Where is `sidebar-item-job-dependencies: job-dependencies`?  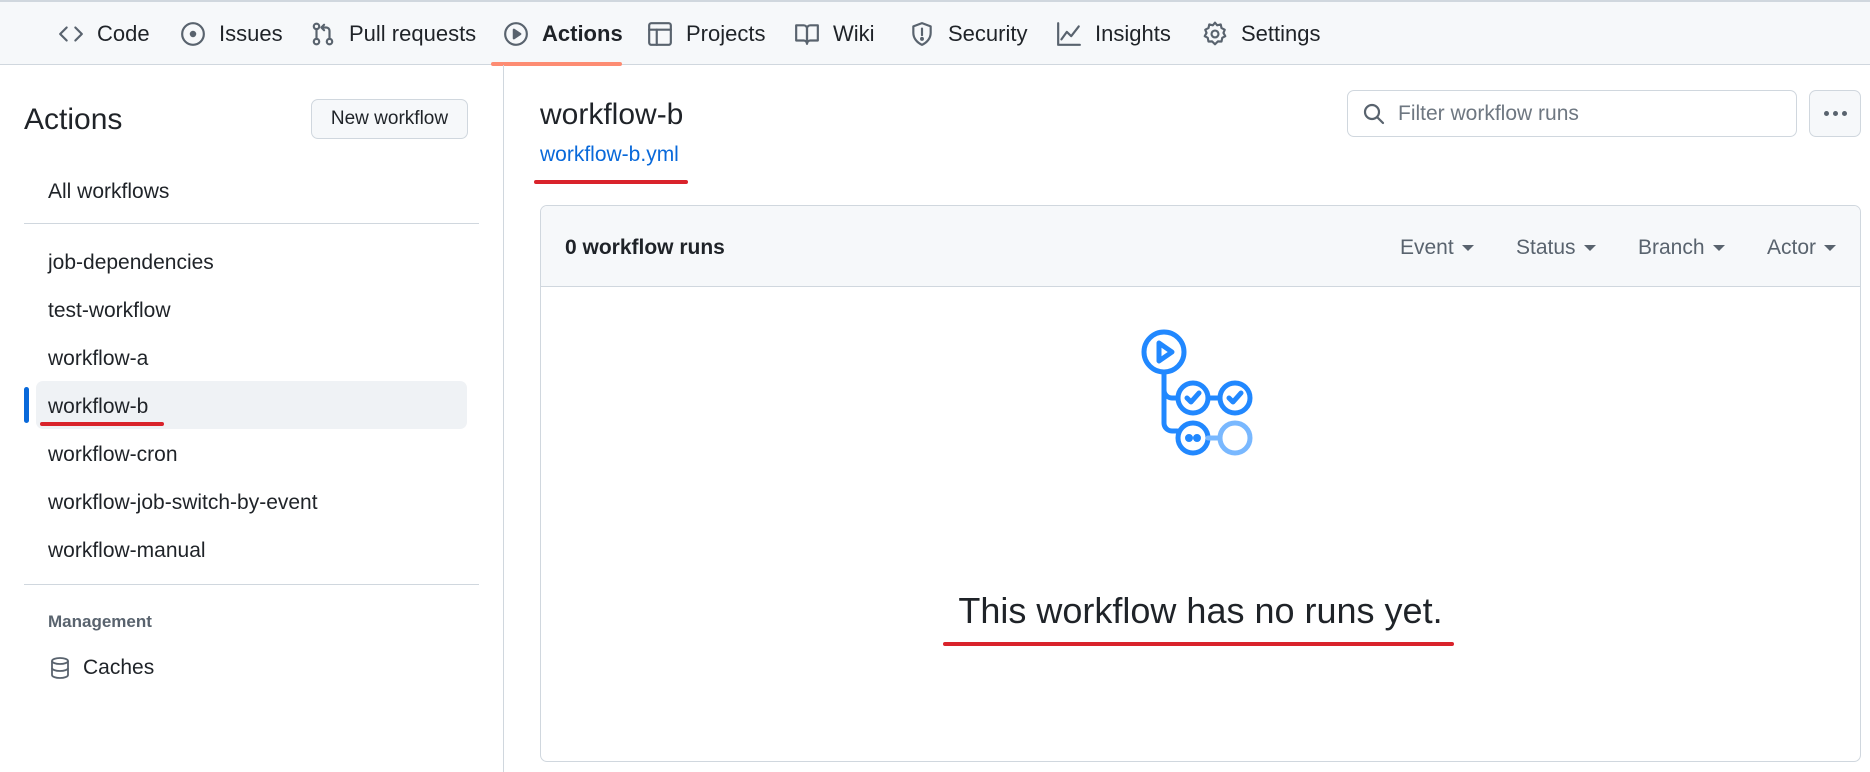 sidebar-item-job-dependencies: job-dependencies is located at coordinates (131, 263).